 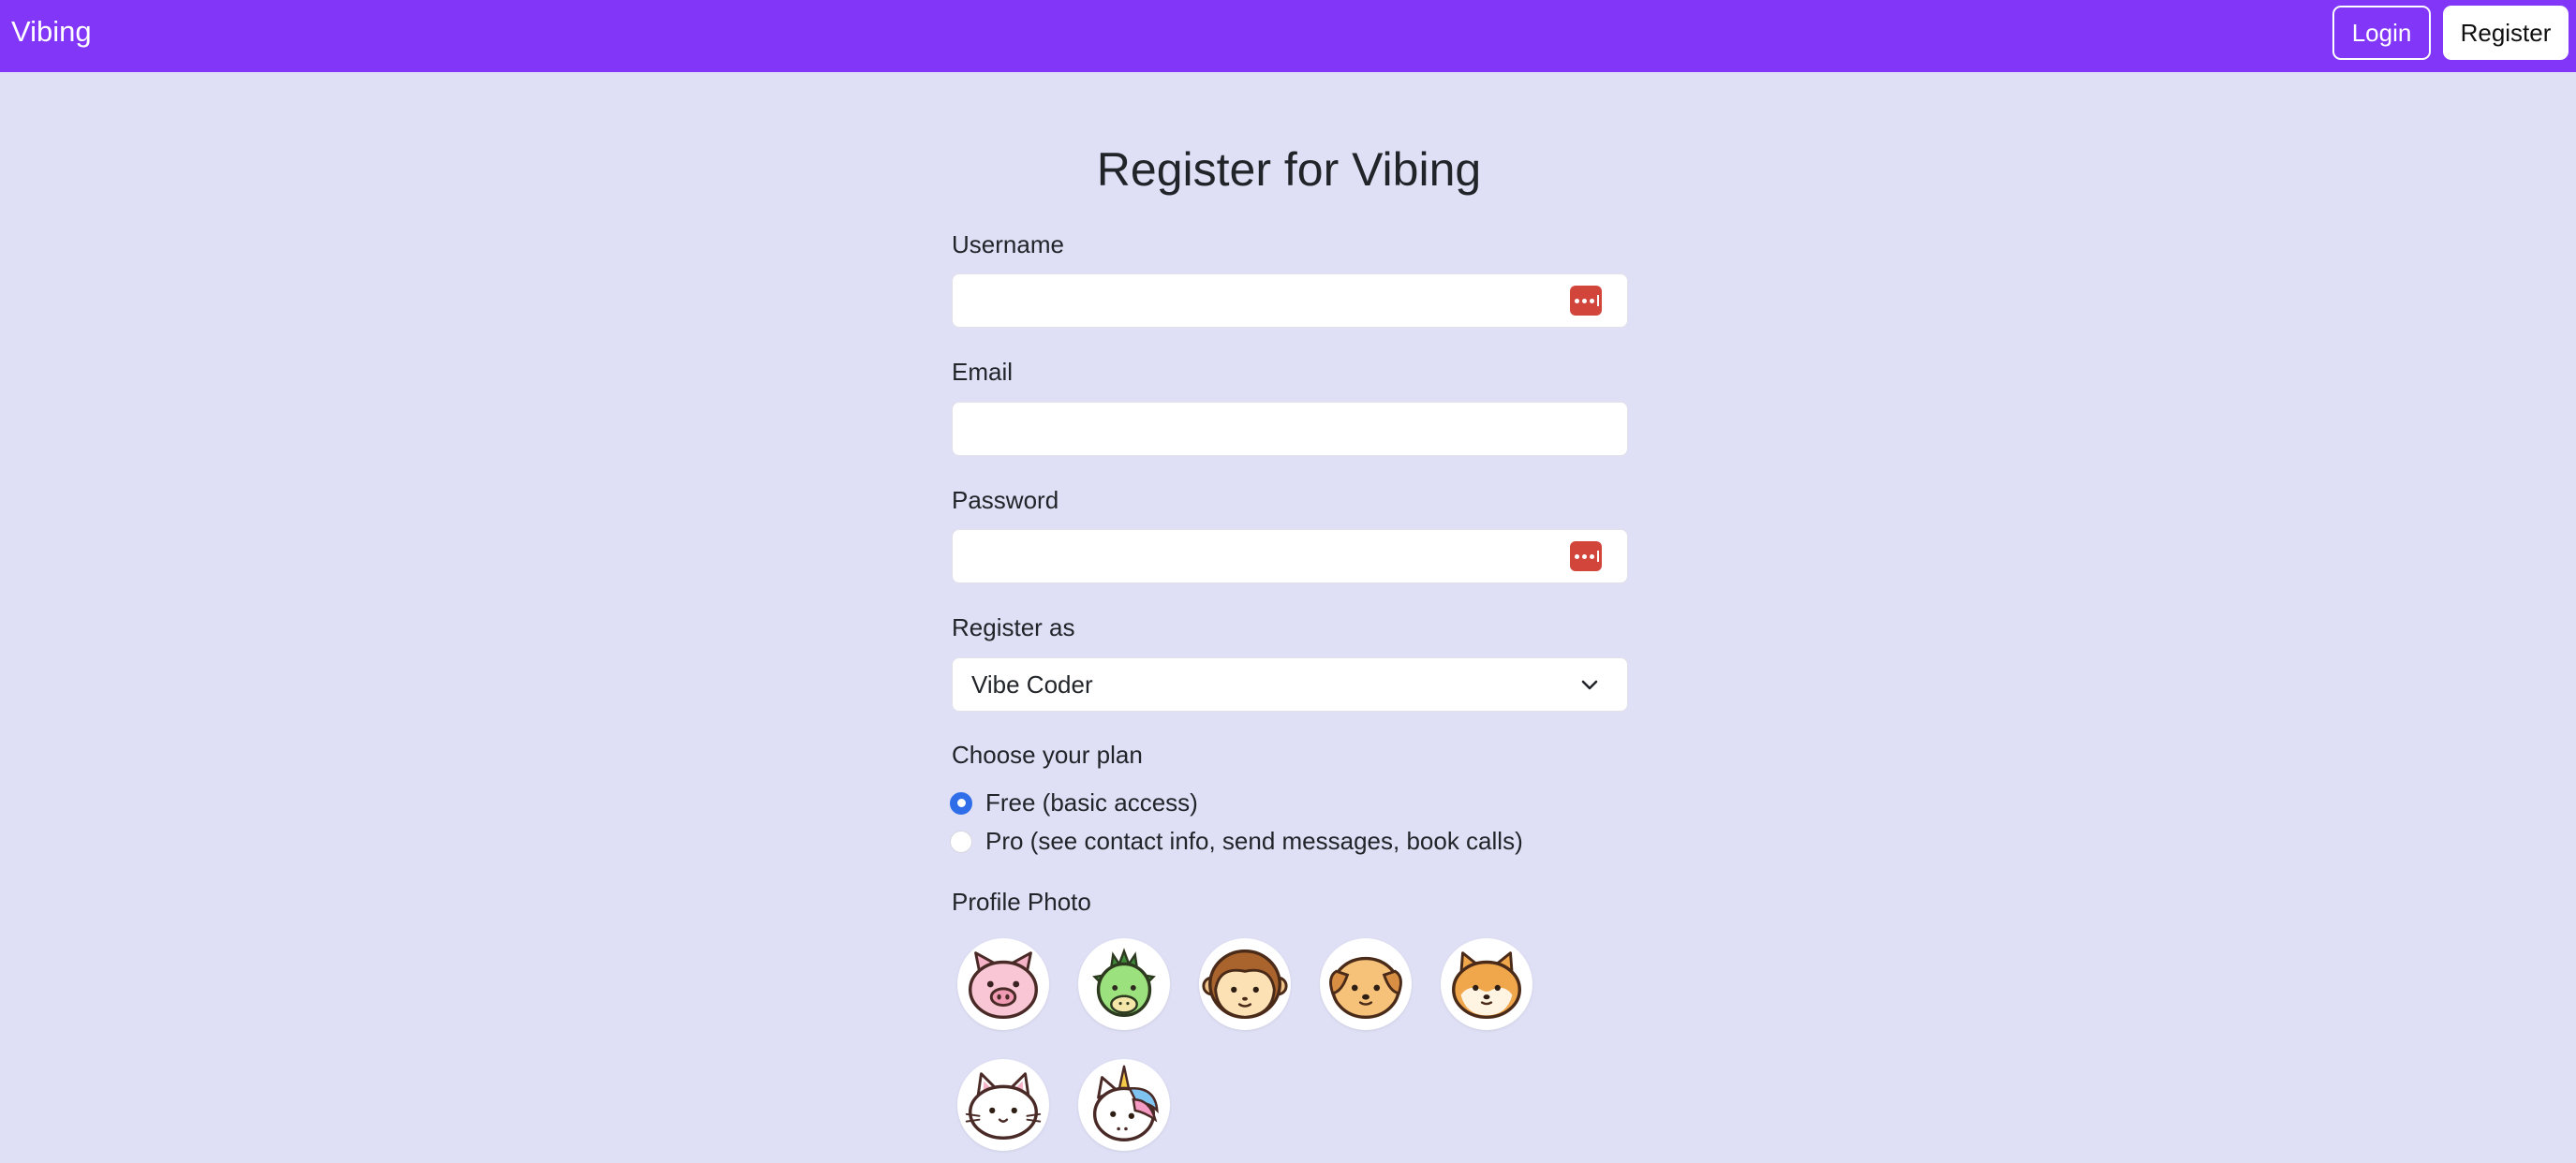 What do you see at coordinates (961, 841) in the screenshot?
I see `plan-pro-radio` at bounding box center [961, 841].